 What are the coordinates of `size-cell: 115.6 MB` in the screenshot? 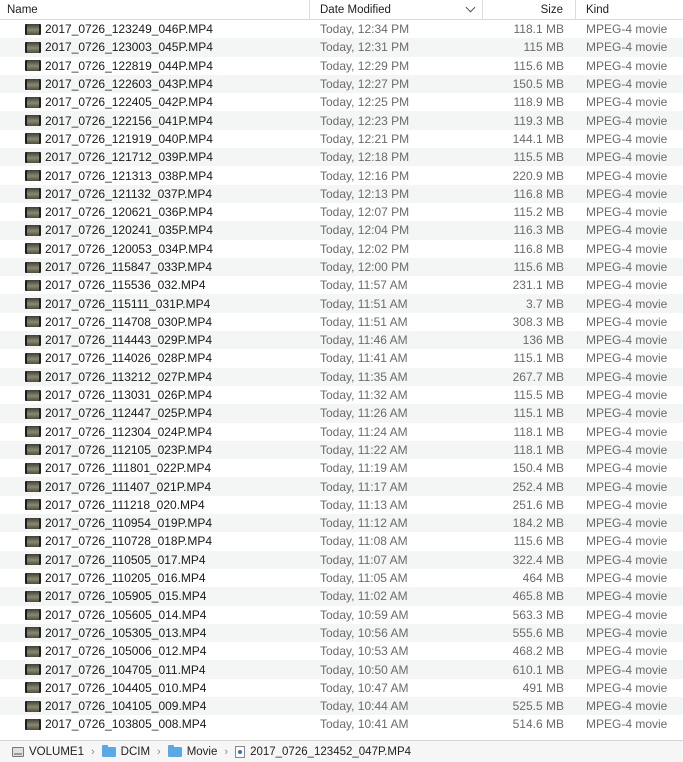 It's located at (538, 65).